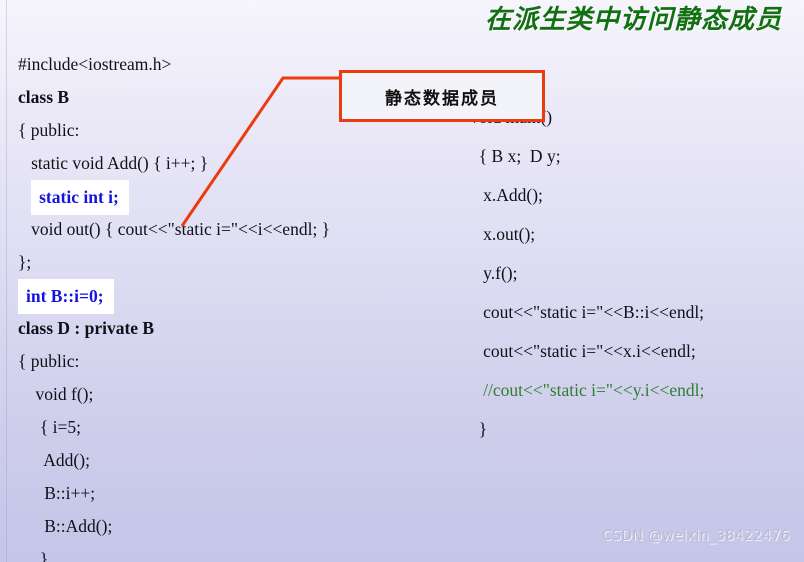 This screenshot has height=562, width=804. Describe the element at coordinates (57, 493) in the screenshot. I see `code-text: B::i++;` at that location.